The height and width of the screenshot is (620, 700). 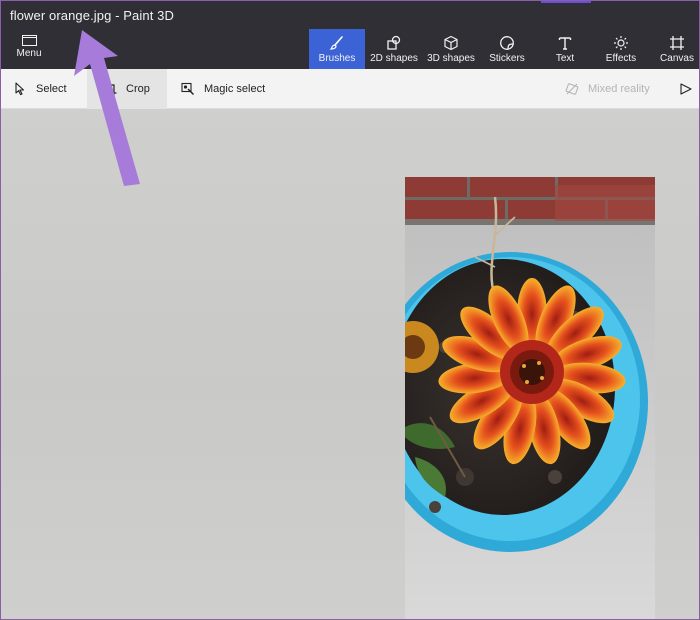 What do you see at coordinates (337, 58) in the screenshot?
I see `tab-brushes-label: Brushes` at bounding box center [337, 58].